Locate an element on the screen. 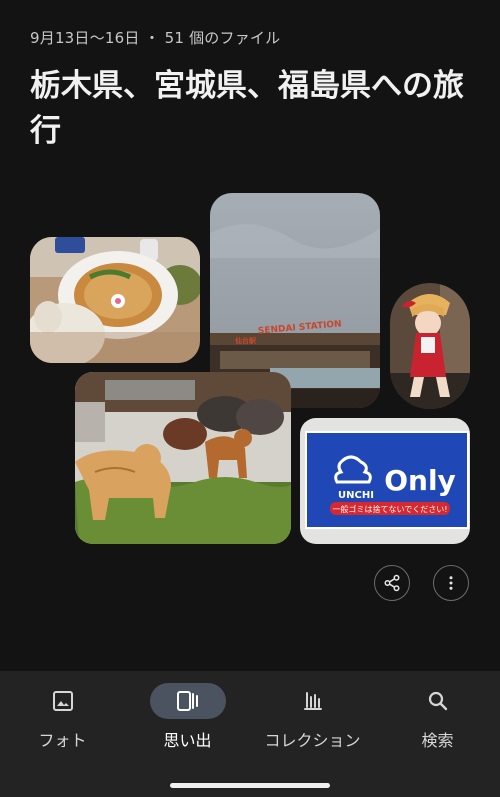 This screenshot has height=797, width=500. photo-icon is located at coordinates (62, 701).